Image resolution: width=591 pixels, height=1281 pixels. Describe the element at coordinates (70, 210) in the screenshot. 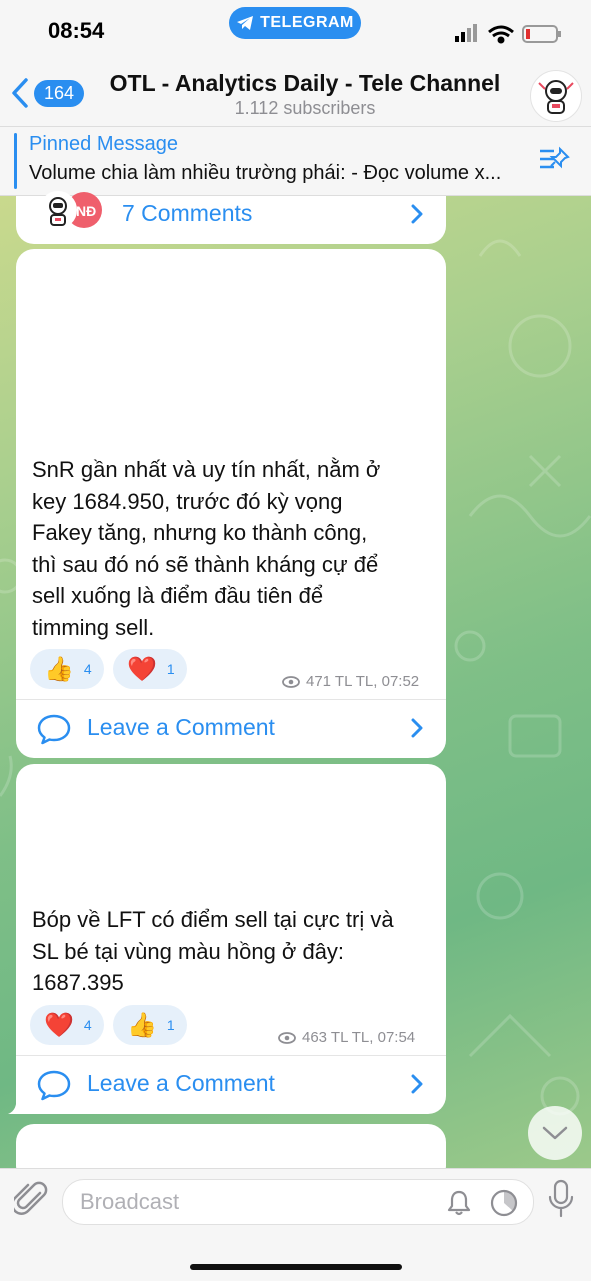

I see `commenter-avatars: NĐ` at that location.